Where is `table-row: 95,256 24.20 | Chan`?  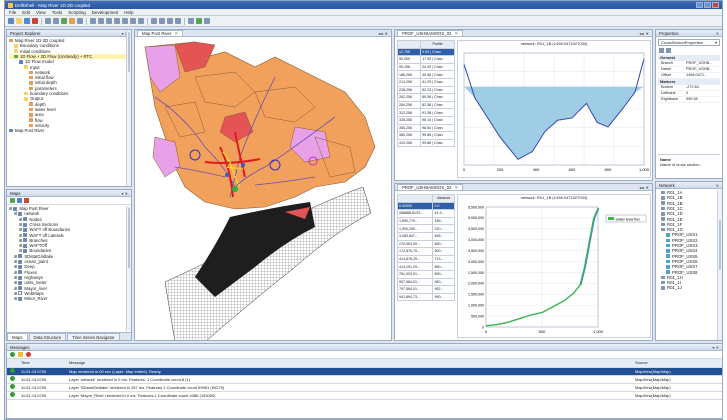
table-row: 95,256 24.20 | Chan is located at coordinates (426, 67).